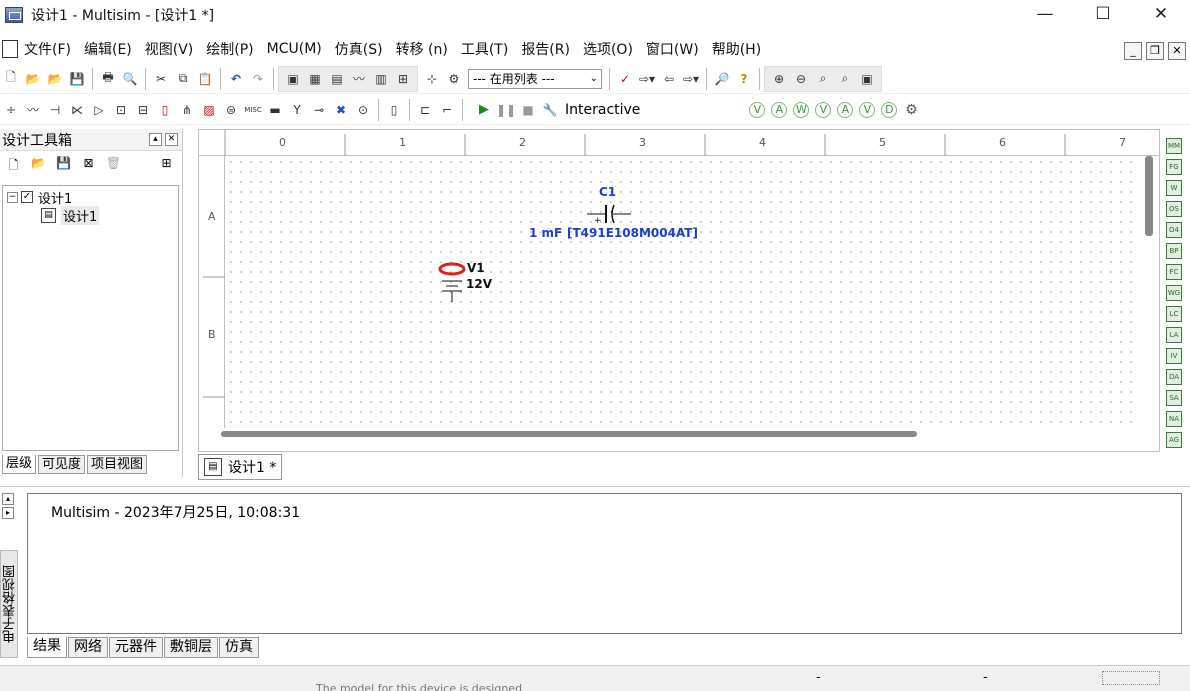 The height and width of the screenshot is (691, 1190). Describe the element at coordinates (823, 109) in the screenshot. I see `differential-probe-icon: V` at that location.